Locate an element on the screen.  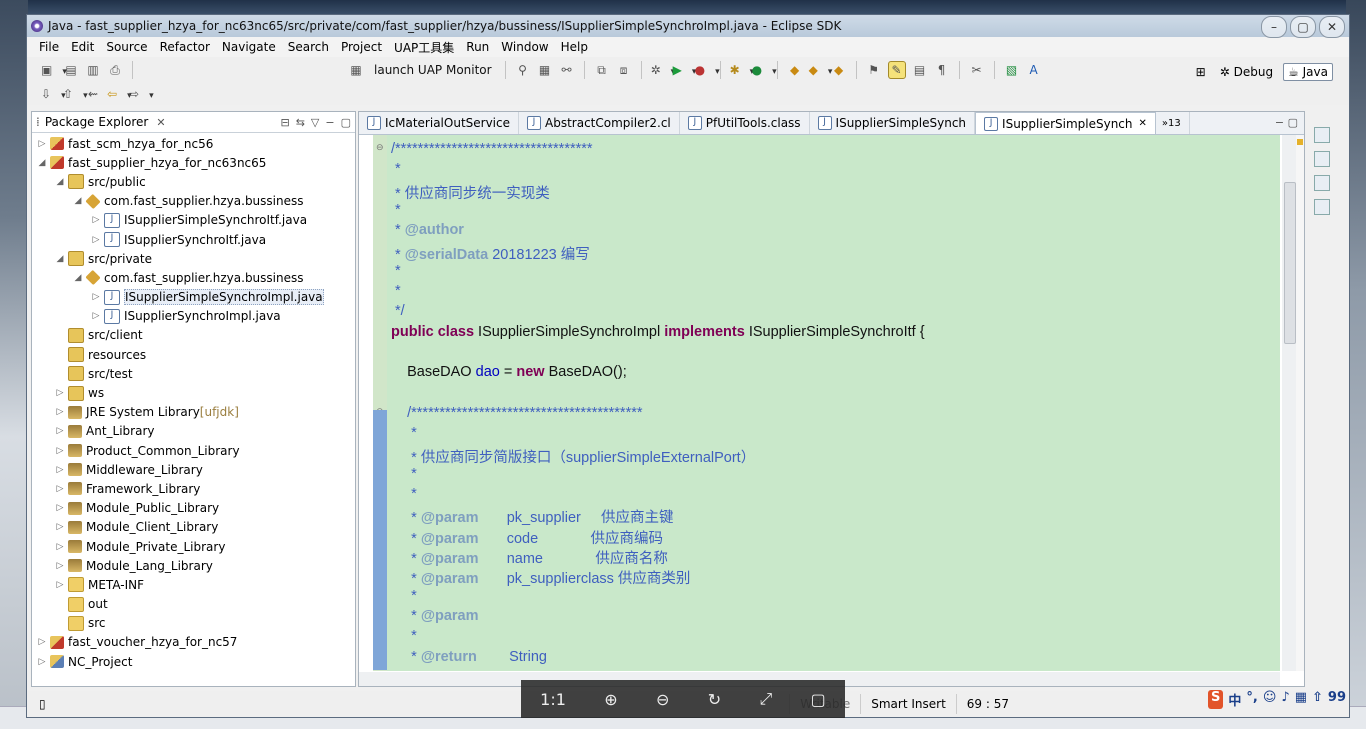
annotation-icon: ⚑ is located at coordinates (874, 70).